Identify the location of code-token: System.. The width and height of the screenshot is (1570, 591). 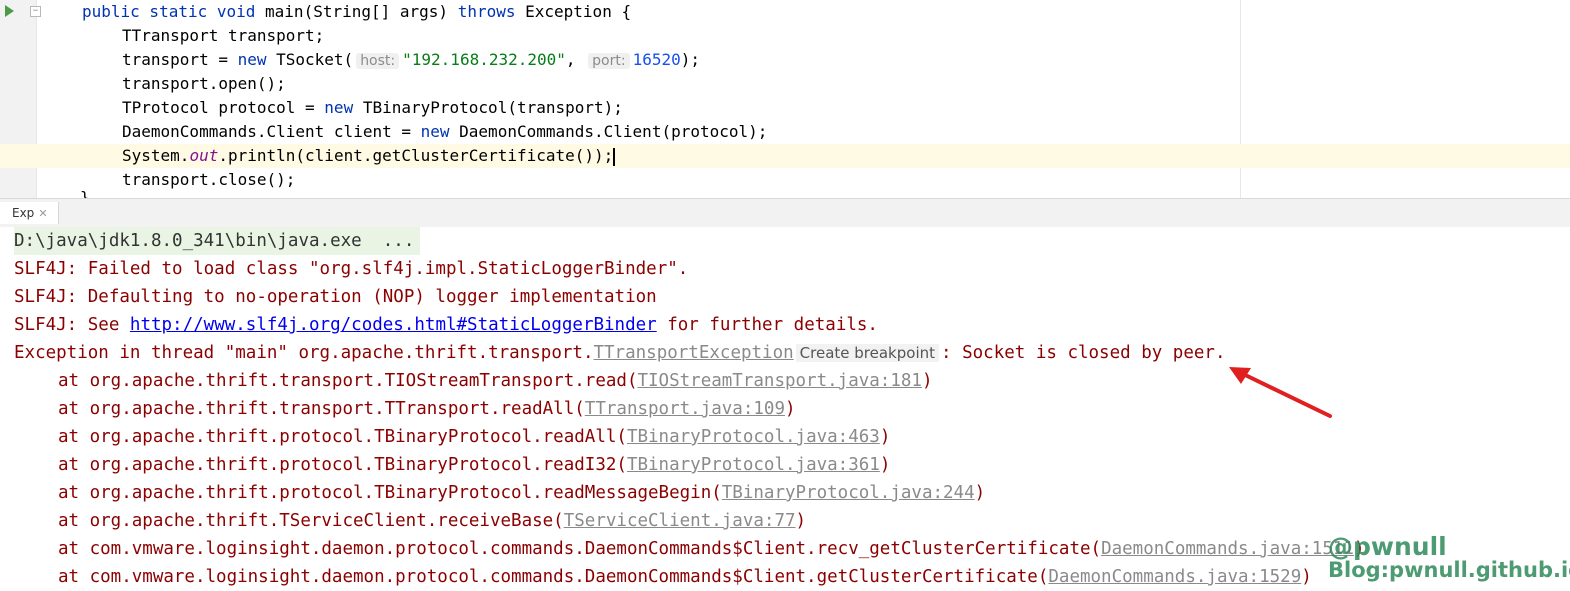
(156, 155).